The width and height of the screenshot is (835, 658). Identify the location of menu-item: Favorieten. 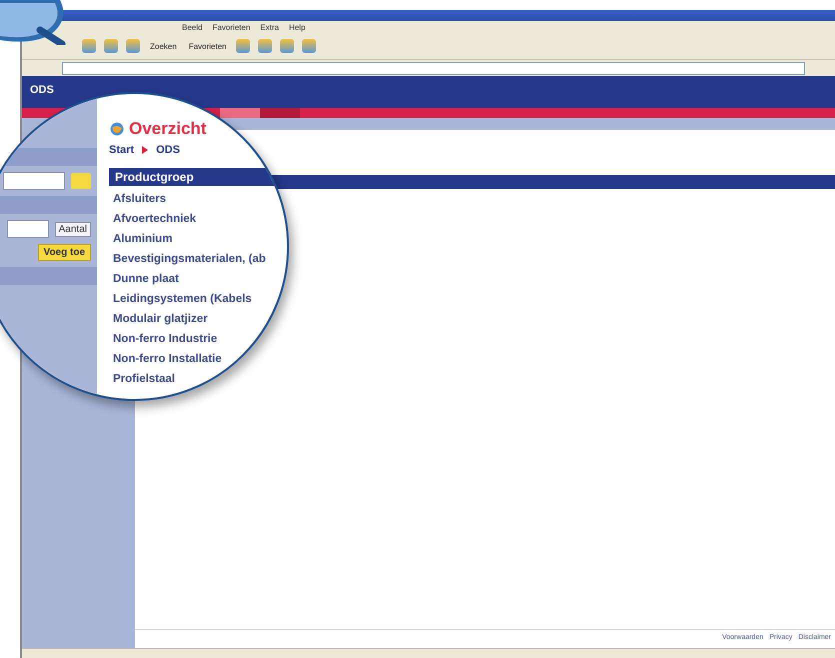
(231, 27).